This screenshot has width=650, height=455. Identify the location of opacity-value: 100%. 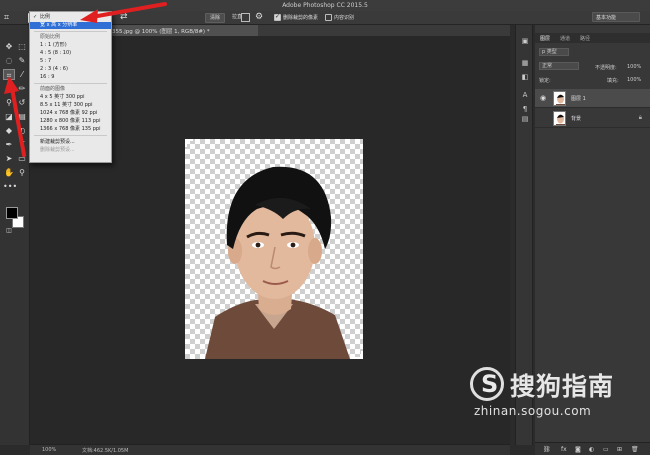
(634, 67).